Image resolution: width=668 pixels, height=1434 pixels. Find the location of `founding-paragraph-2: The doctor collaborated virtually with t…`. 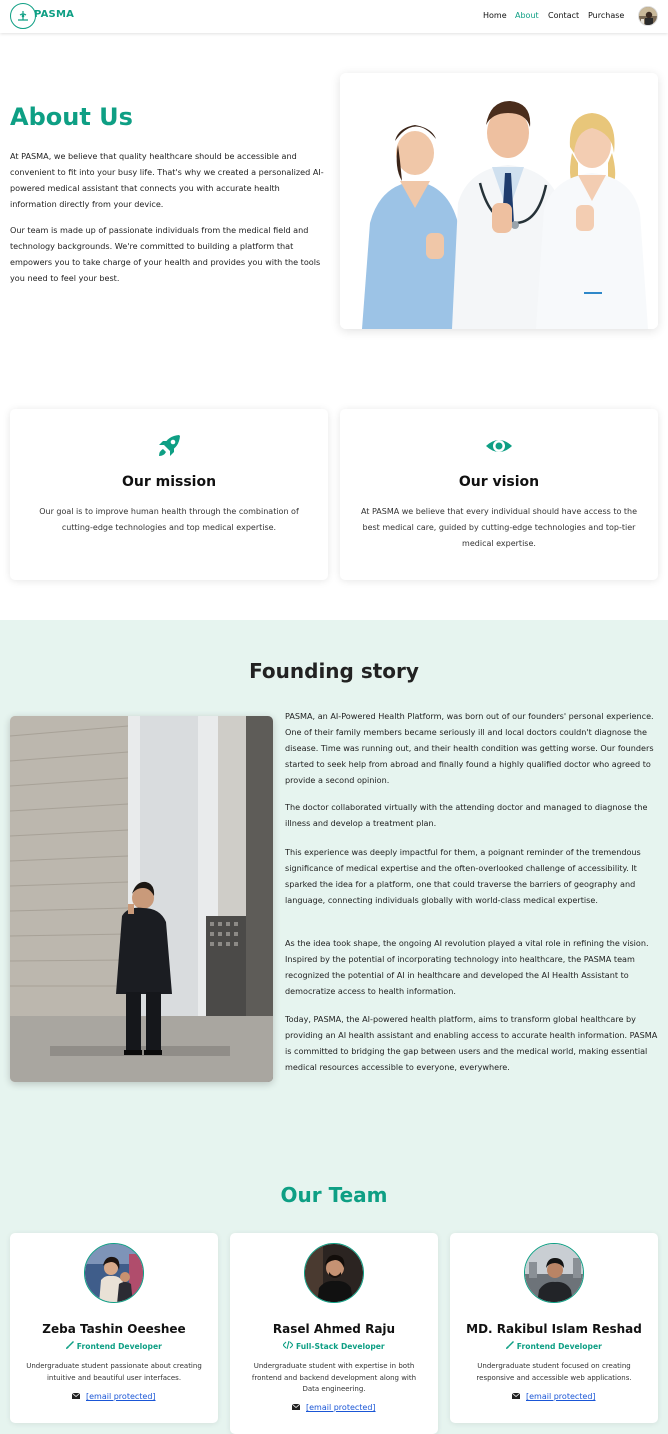

founding-paragraph-2: The doctor collaborated virtually with t… is located at coordinates (466, 815).